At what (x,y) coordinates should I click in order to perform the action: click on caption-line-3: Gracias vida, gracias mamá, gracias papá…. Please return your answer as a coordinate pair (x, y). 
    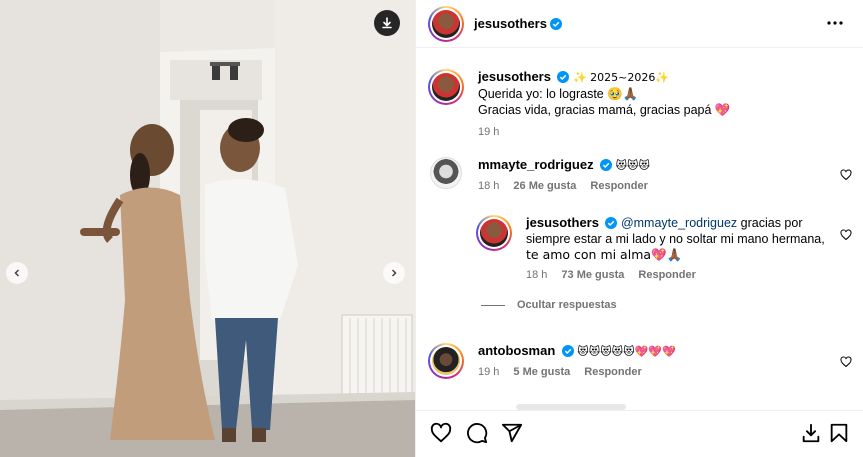
    Looking at the image, I should click on (604, 110).